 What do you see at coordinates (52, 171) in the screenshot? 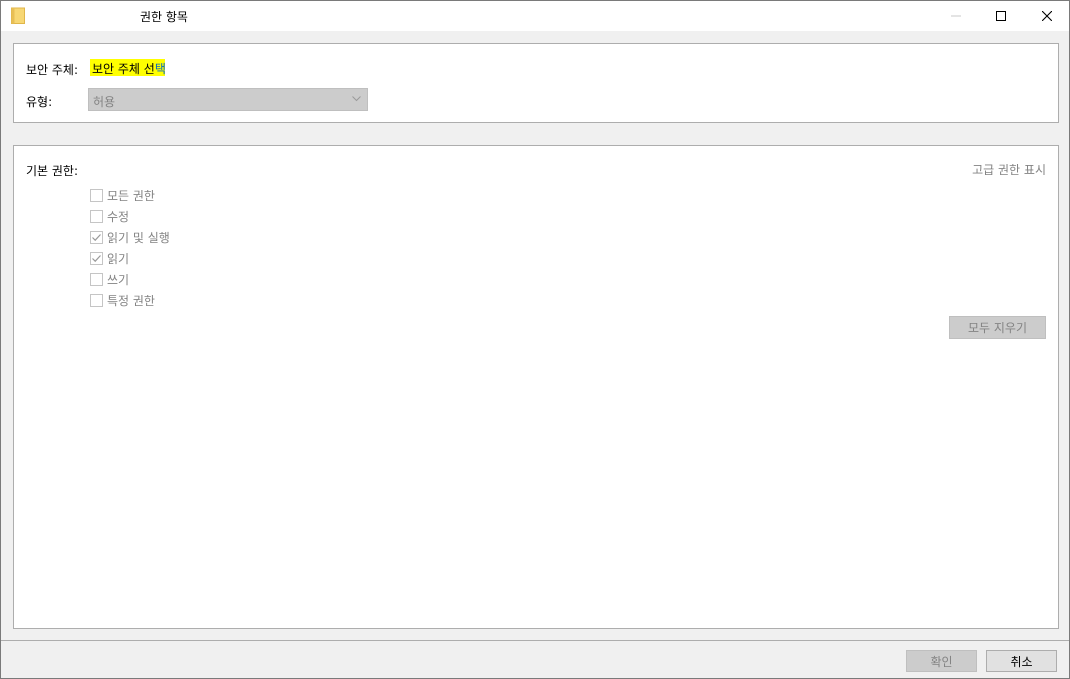
I see `basic-permissions-label: 기본 권한:` at bounding box center [52, 171].